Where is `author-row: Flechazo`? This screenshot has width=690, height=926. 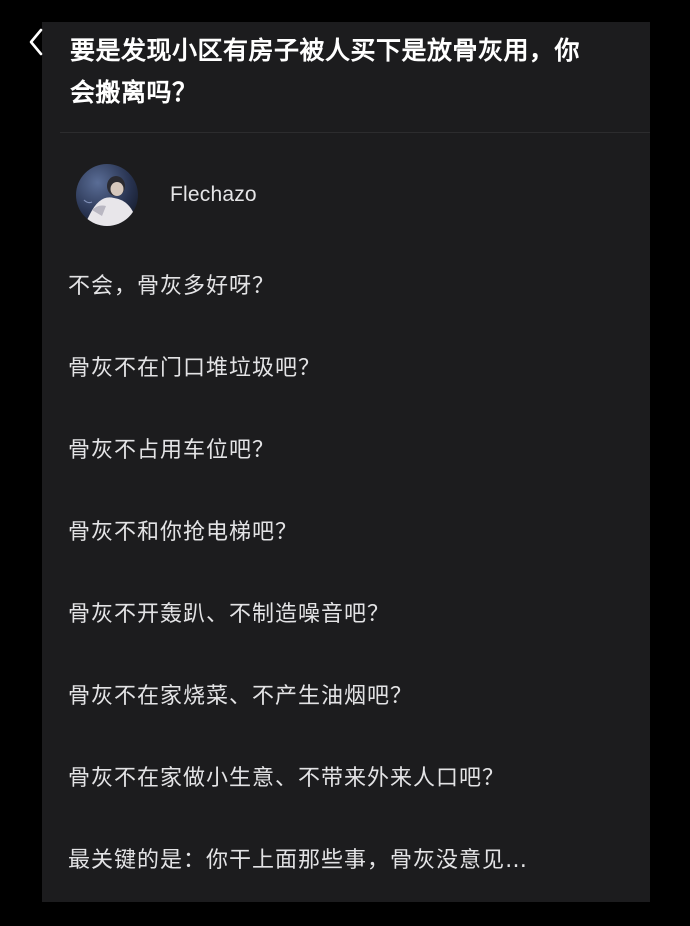
author-row: Flechazo is located at coordinates (166, 195).